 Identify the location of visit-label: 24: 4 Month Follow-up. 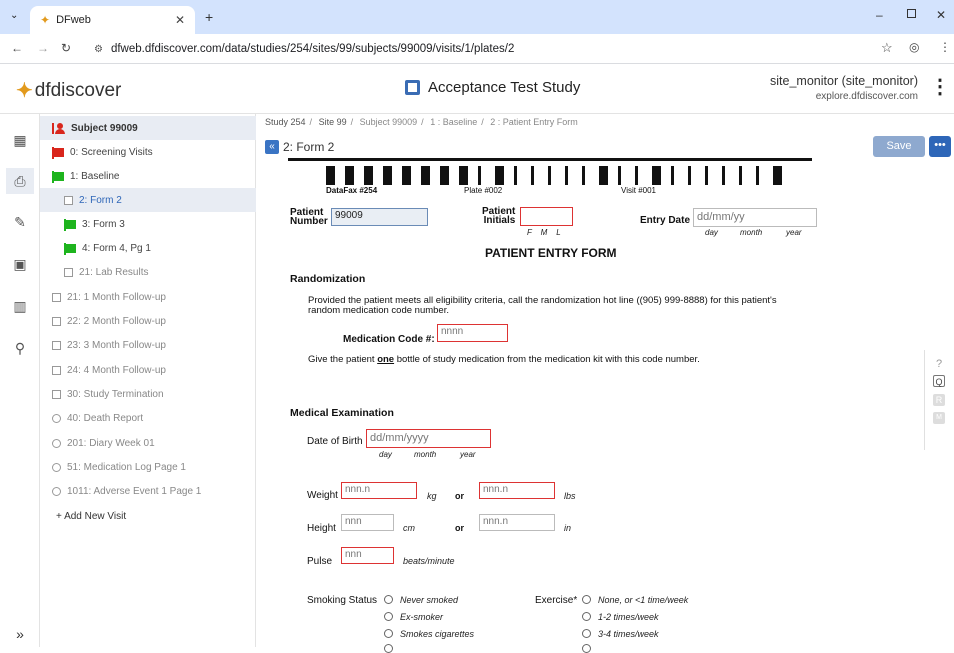
(116, 370).